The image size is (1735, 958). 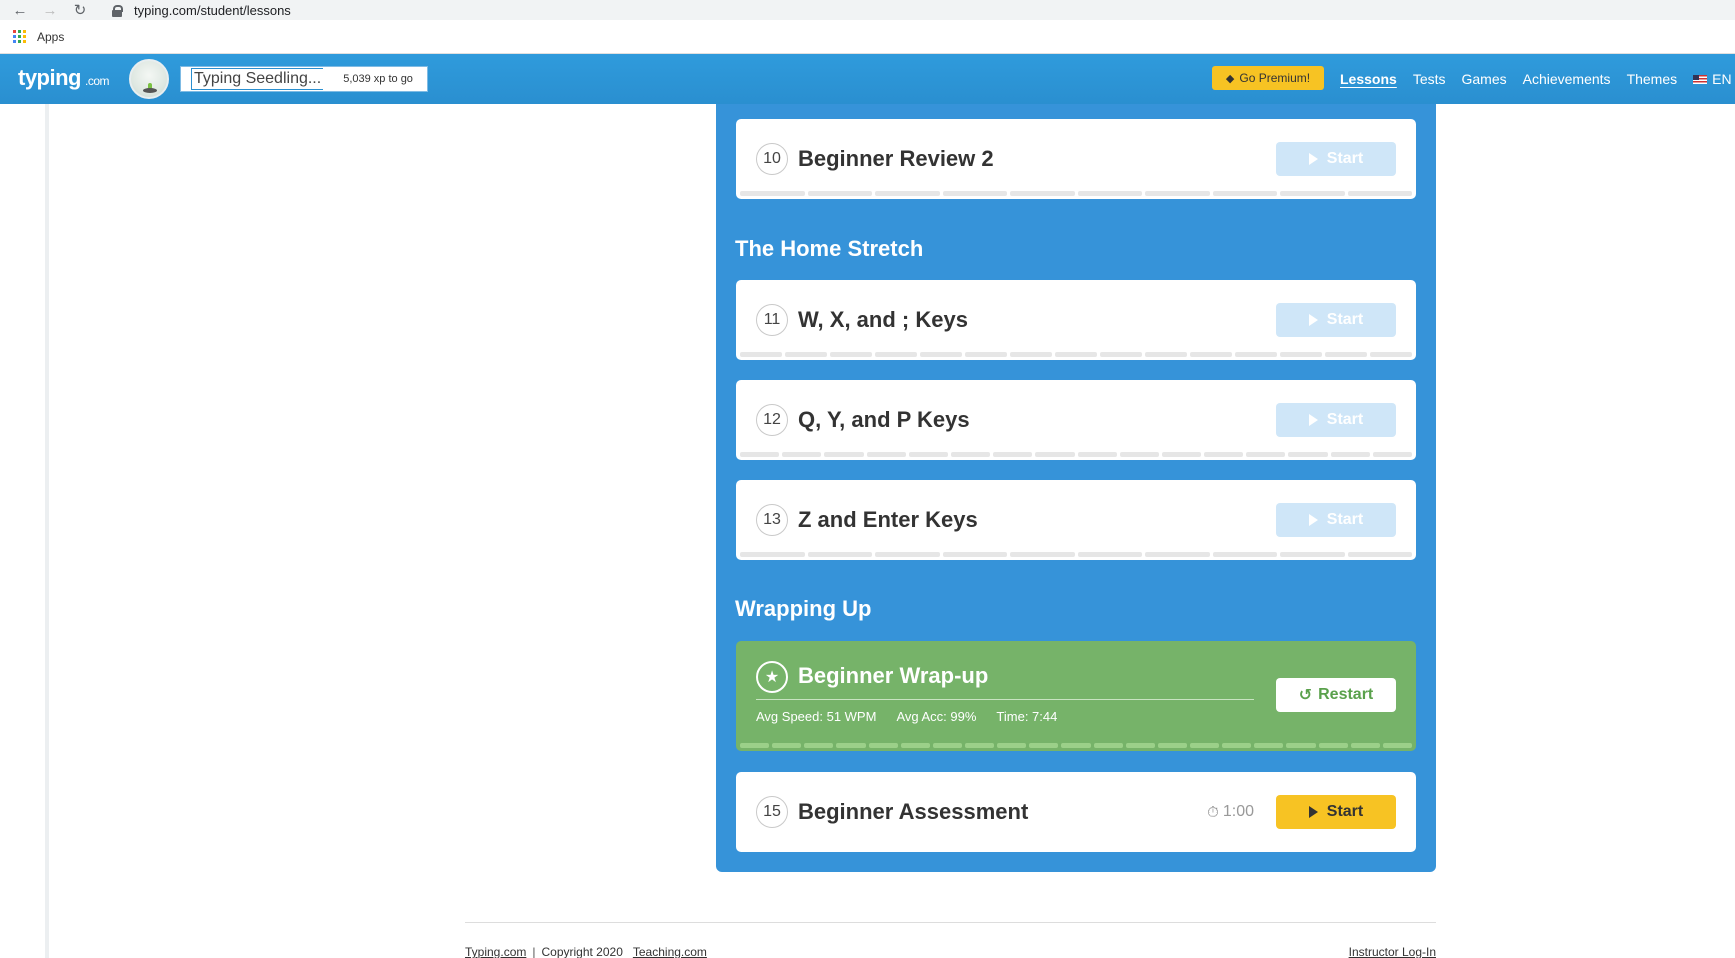 What do you see at coordinates (1721, 79) in the screenshot?
I see `language-selector: EN` at bounding box center [1721, 79].